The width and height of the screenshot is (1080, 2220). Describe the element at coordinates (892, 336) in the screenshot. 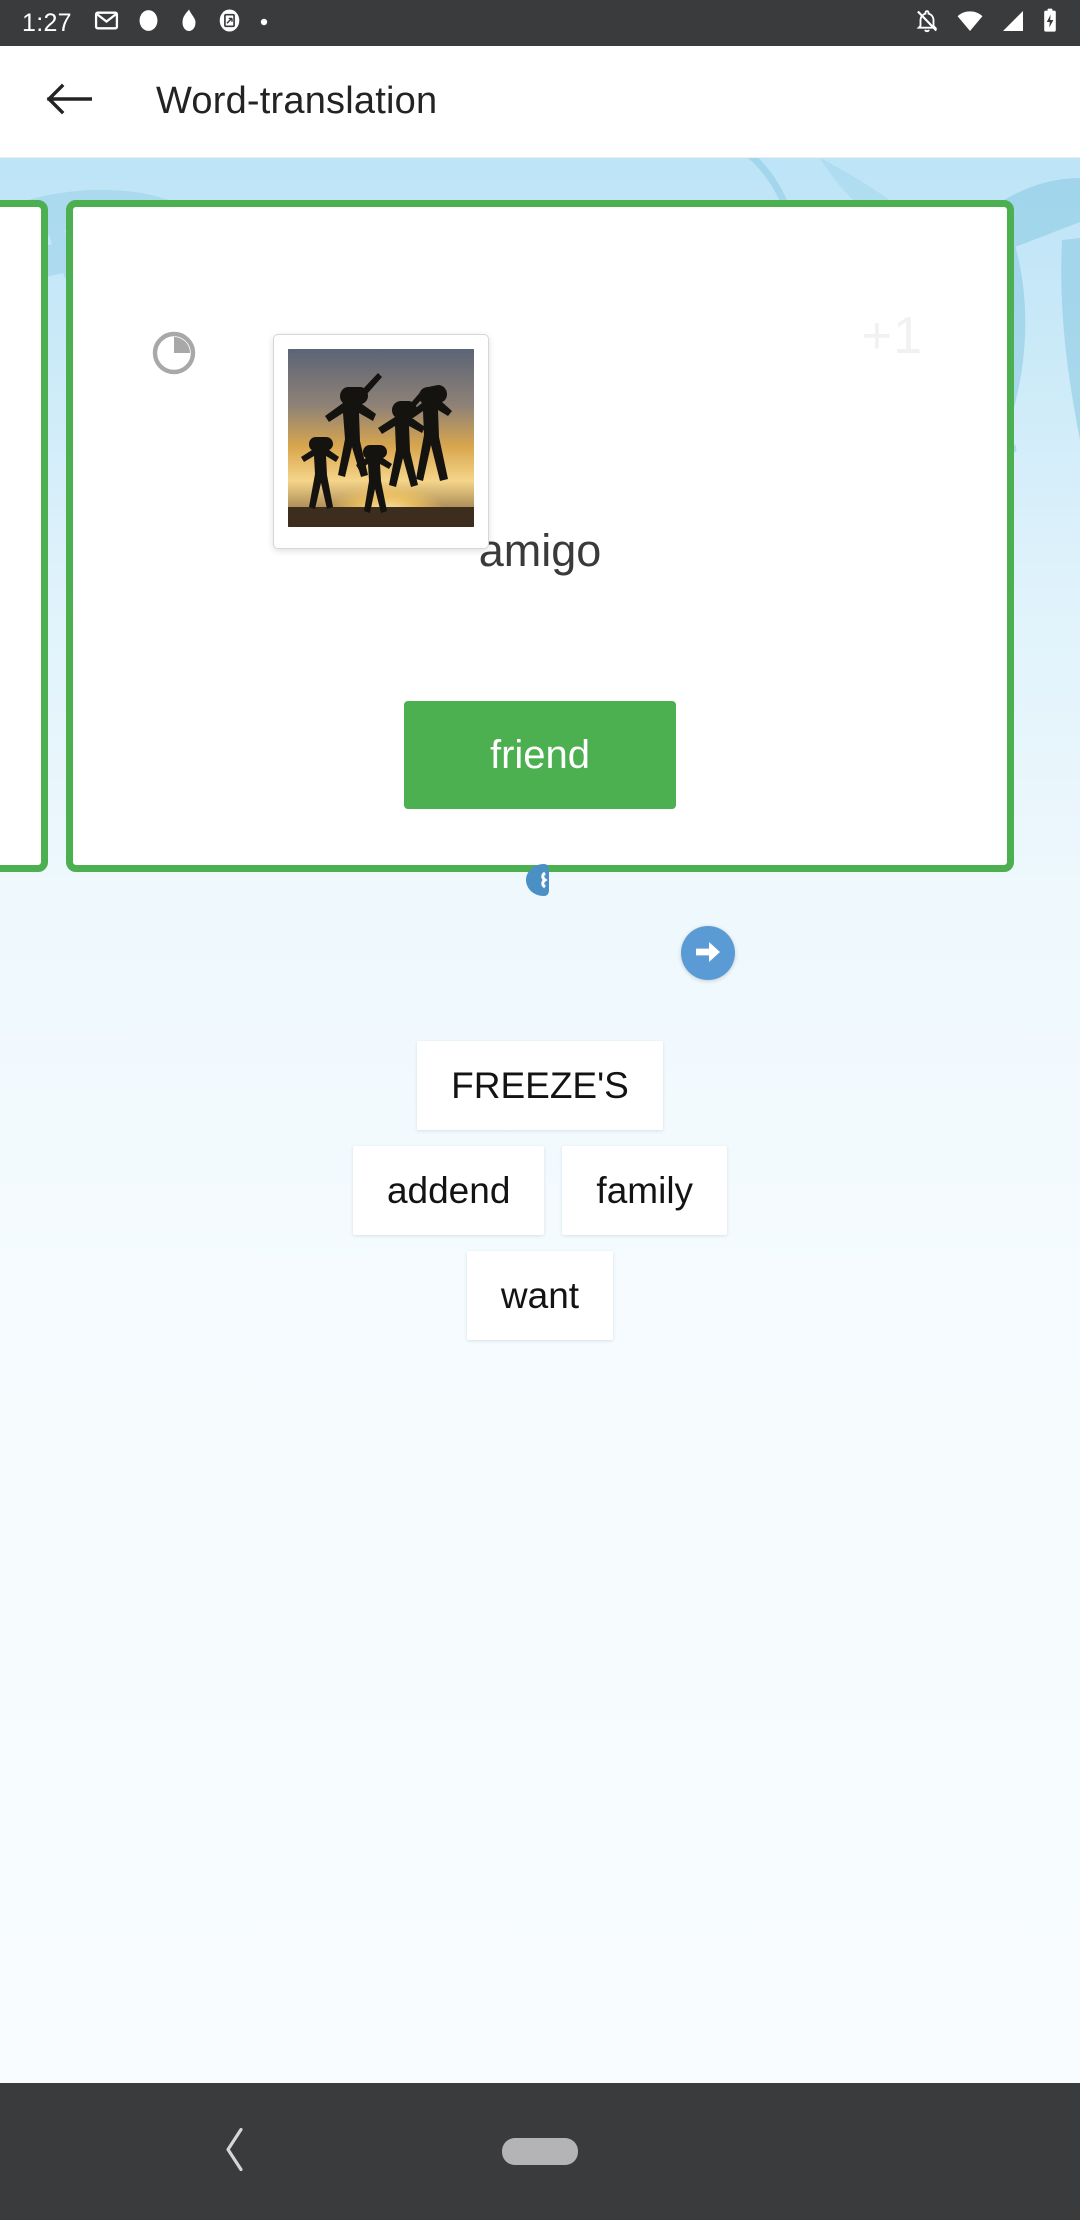

I see `score-badge: +1` at that location.